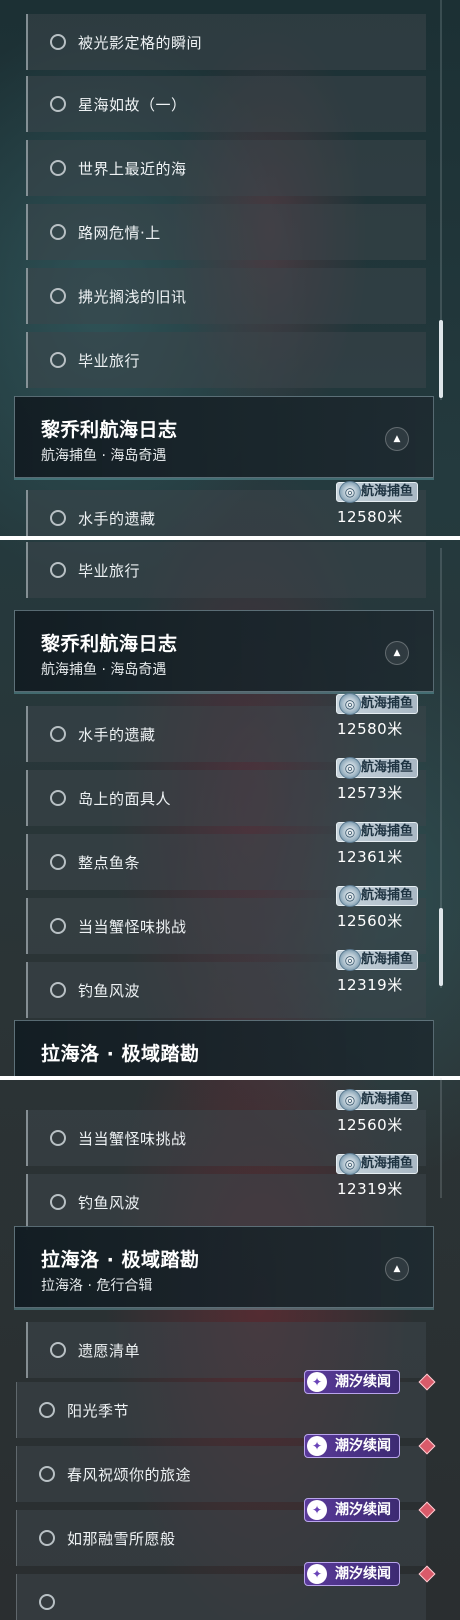  What do you see at coordinates (224, 1267) in the screenshot?
I see `section-header: 拉海洛 · 极域踏勘 拉海洛 · 危行合辑 ▲` at bounding box center [224, 1267].